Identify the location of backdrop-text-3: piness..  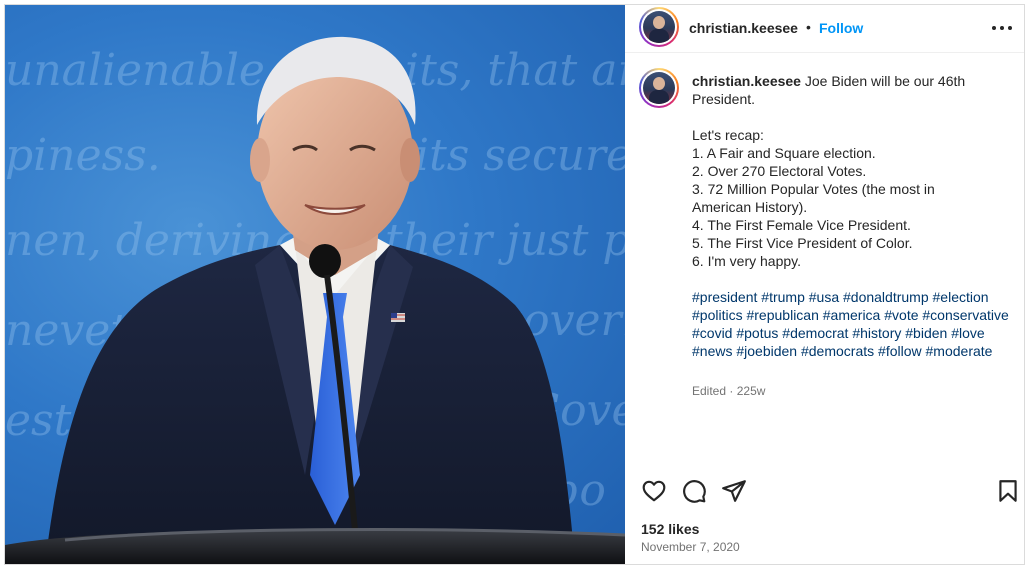
(83, 155).